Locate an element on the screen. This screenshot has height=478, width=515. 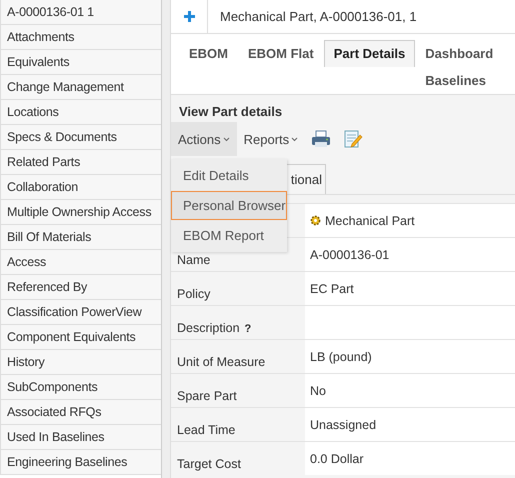
field-value: EC Part is located at coordinates (332, 289).